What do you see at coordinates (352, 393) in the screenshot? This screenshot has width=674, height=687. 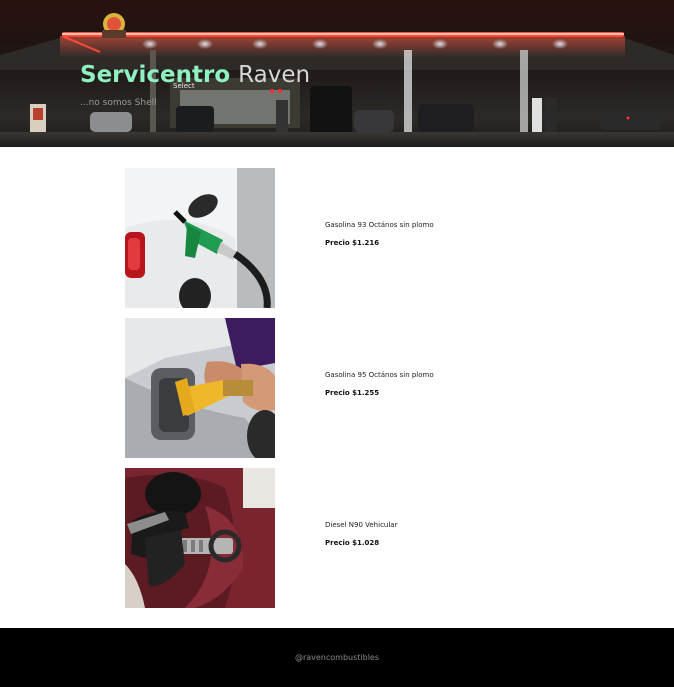 I see `product-price: Precio $1.255` at bounding box center [352, 393].